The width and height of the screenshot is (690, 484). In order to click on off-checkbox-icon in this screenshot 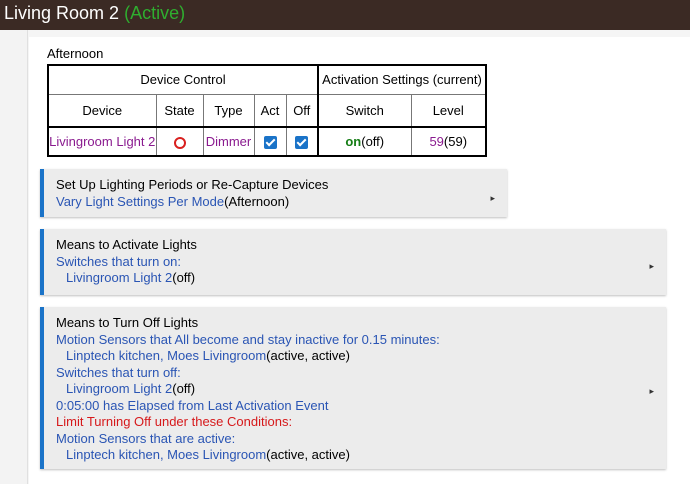, I will do `click(302, 143)`.